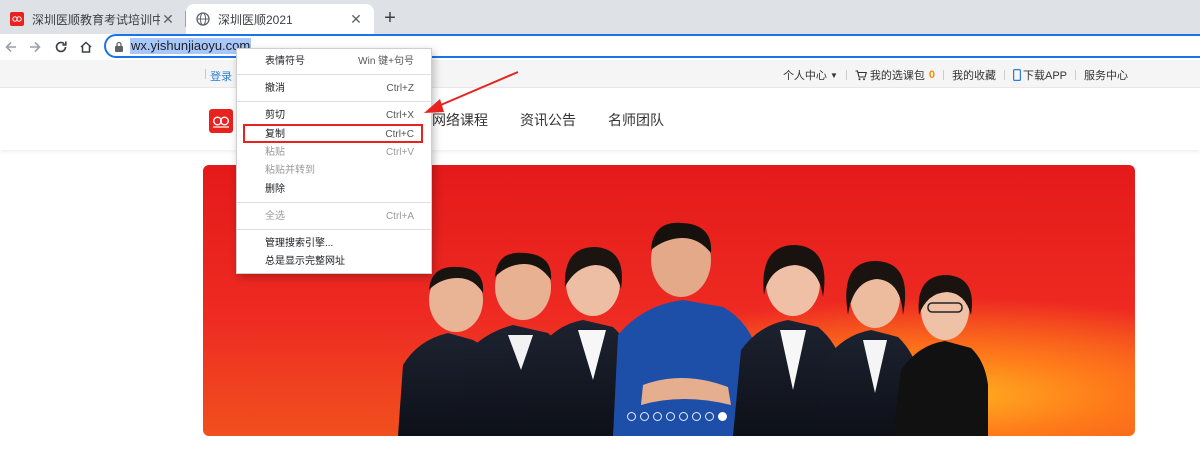 The image size is (1200, 450). Describe the element at coordinates (334, 190) in the screenshot. I see `menu-item-delete: 删除` at that location.